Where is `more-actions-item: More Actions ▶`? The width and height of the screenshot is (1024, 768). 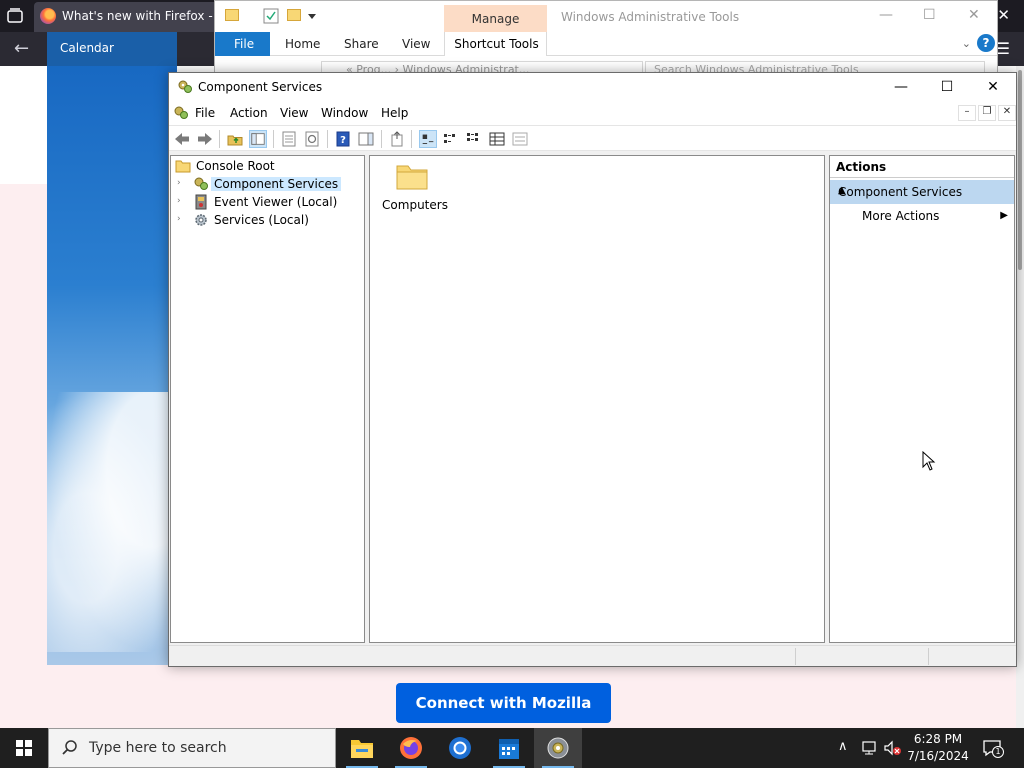
more-actions-item: More Actions ▶ is located at coordinates (922, 217).